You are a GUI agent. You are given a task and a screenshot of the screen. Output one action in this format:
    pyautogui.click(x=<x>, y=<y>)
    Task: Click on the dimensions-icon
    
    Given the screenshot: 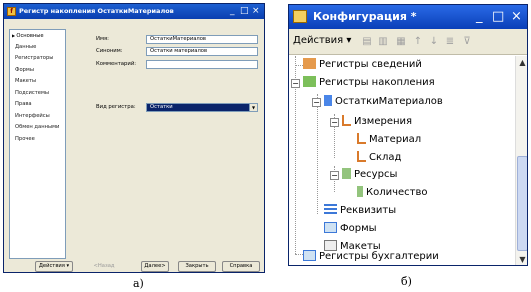 What is the action you would take?
    pyautogui.click(x=346, y=120)
    